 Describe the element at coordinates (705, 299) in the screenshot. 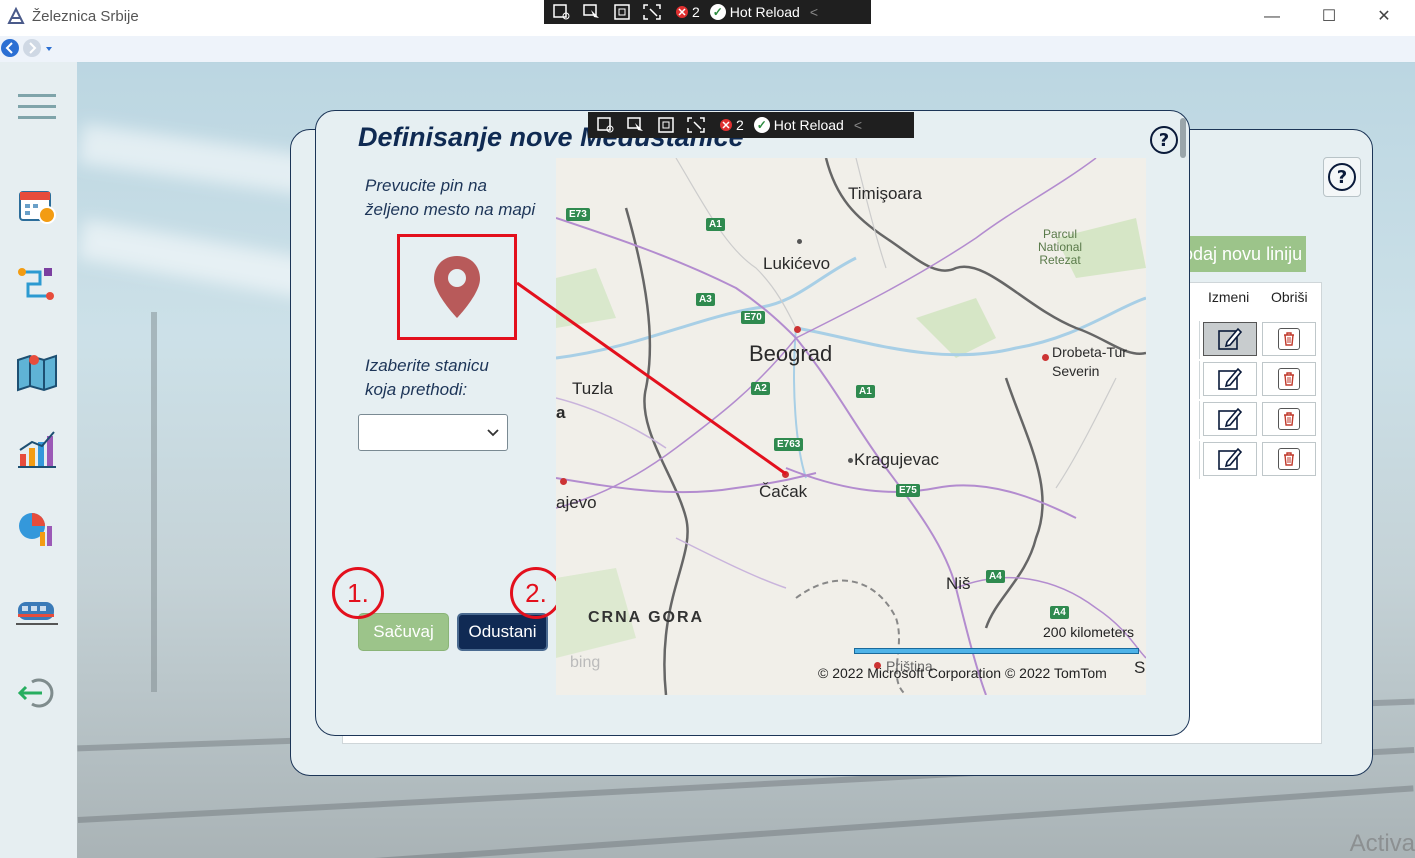

I see `road-shield: A3` at that location.